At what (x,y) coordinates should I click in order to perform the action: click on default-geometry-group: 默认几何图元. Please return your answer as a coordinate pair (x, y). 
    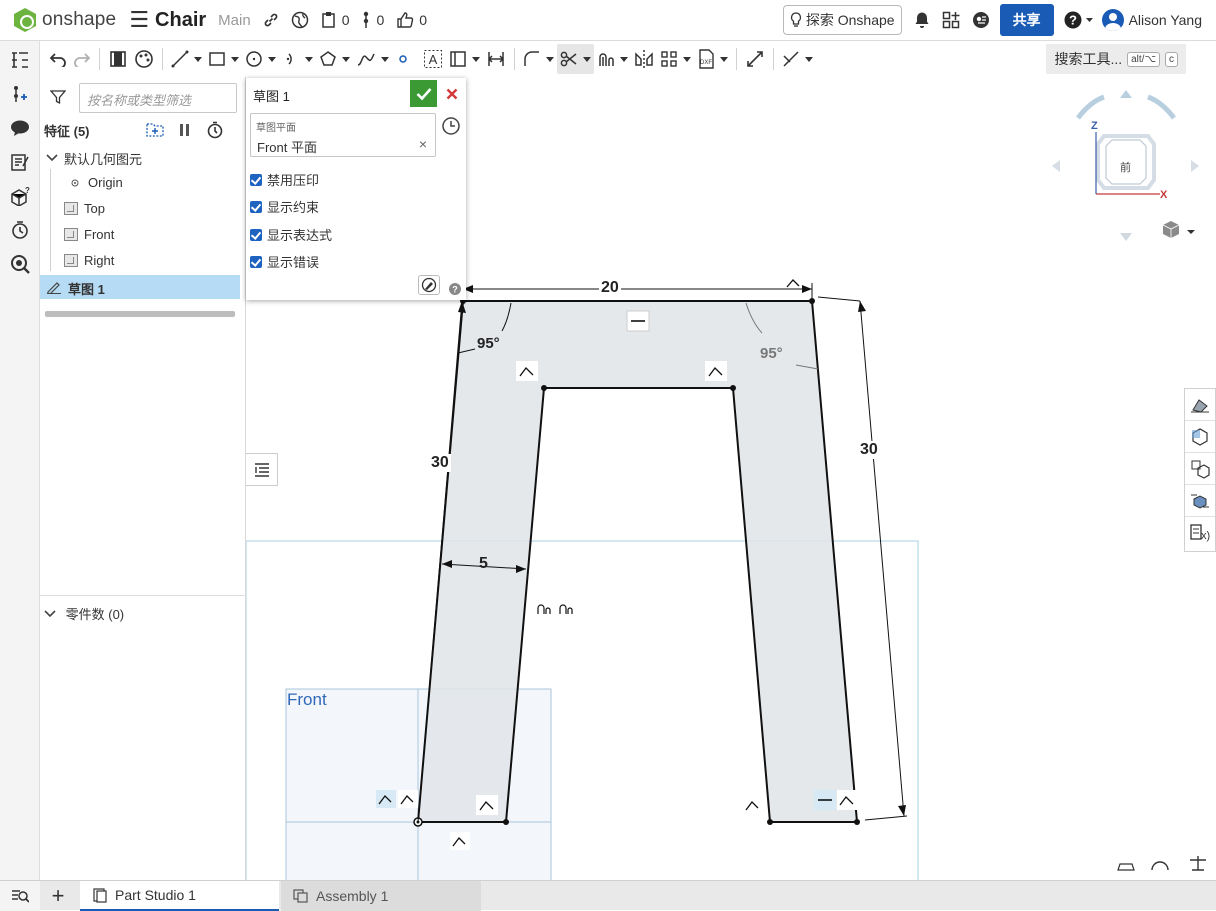
    Looking at the image, I should click on (94, 158).